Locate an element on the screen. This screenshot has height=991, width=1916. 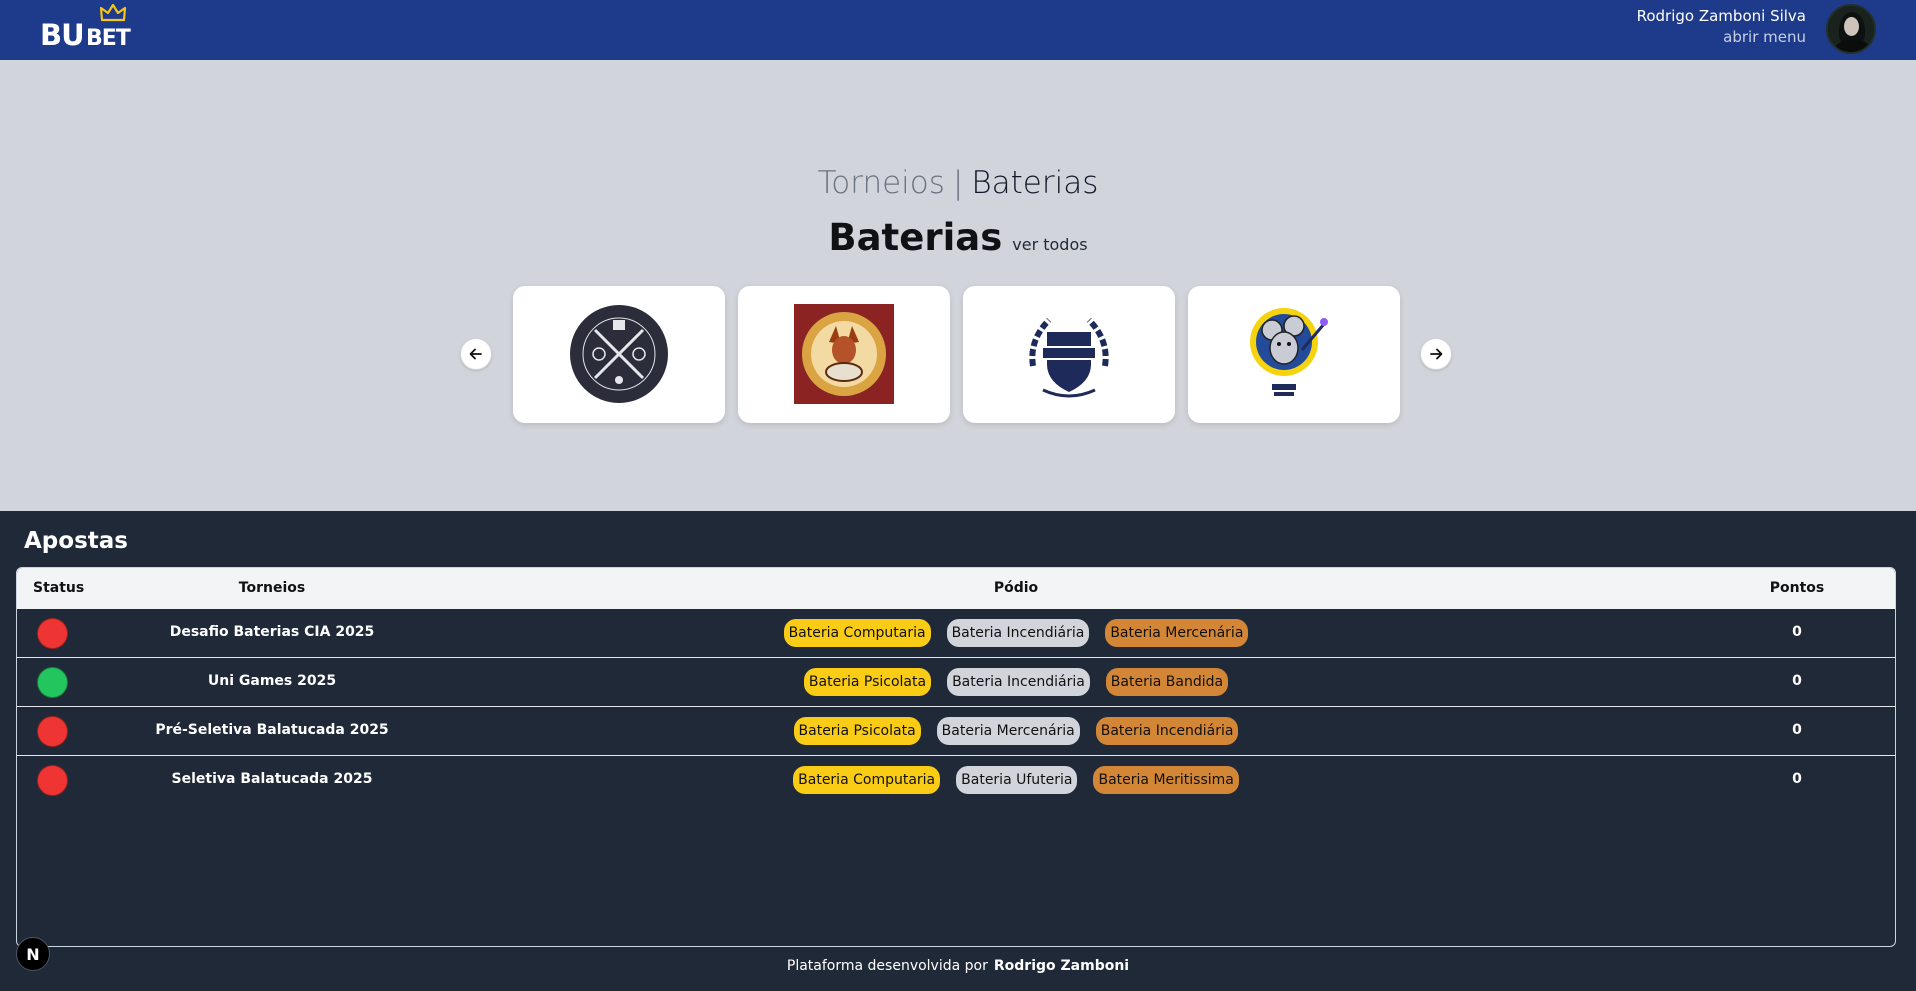
bubet-logo: BU BET is located at coordinates (86, 29).